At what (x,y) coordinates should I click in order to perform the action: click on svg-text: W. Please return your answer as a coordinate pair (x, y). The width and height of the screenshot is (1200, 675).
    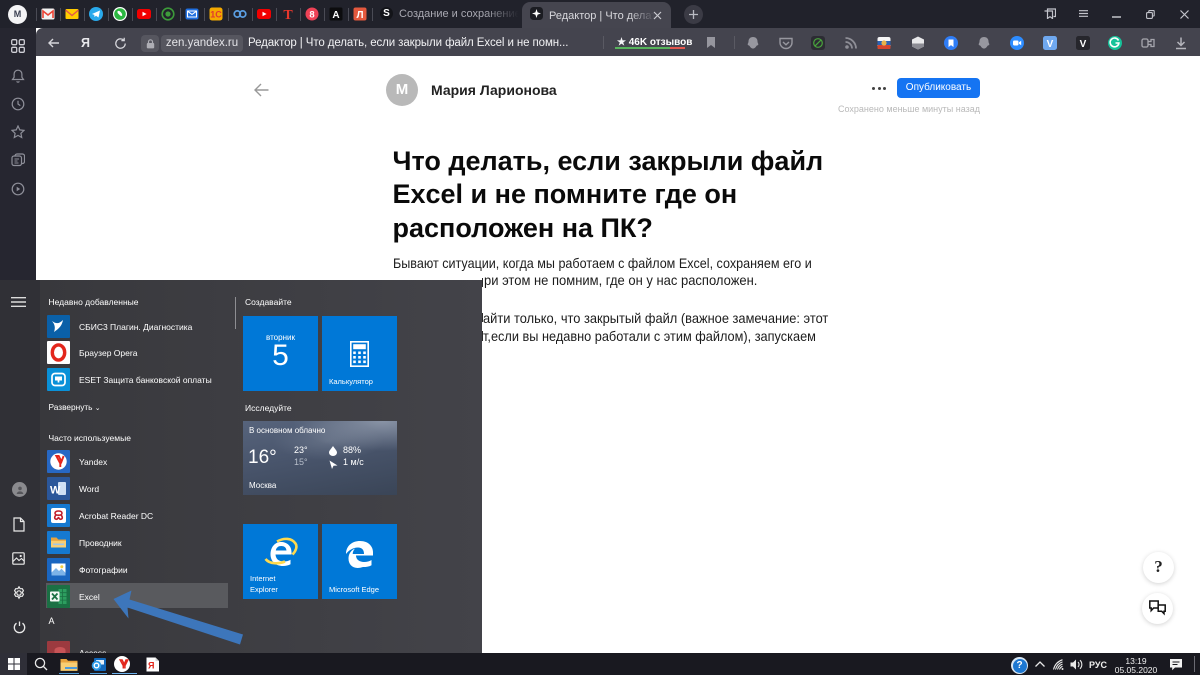
    Looking at the image, I should click on (55, 491).